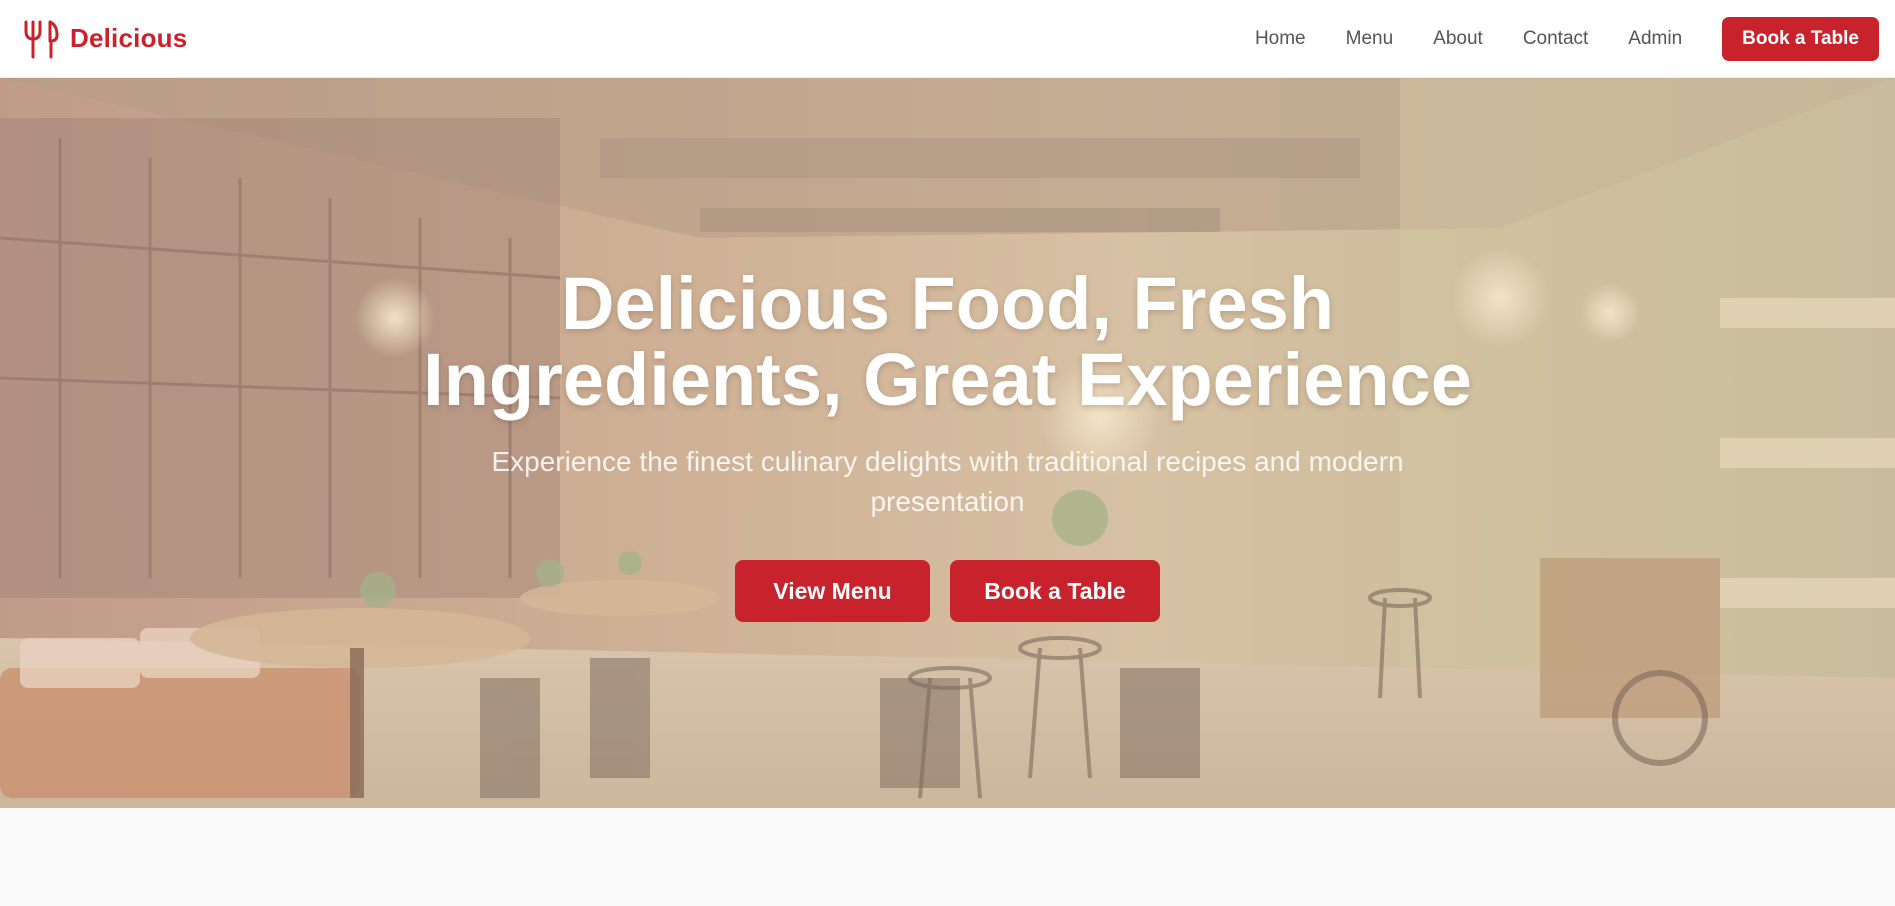 The width and height of the screenshot is (1895, 906). Describe the element at coordinates (1555, 39) in the screenshot. I see `nav-link-contact: Contact` at that location.